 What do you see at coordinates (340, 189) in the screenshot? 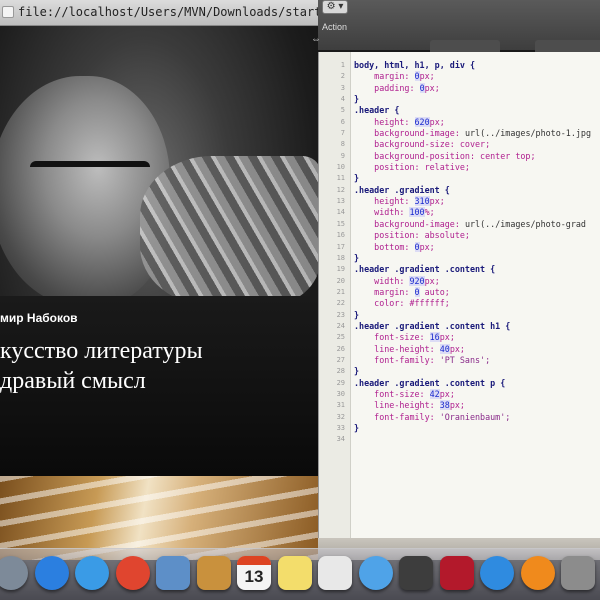
I see `line-number: 12` at bounding box center [340, 189].